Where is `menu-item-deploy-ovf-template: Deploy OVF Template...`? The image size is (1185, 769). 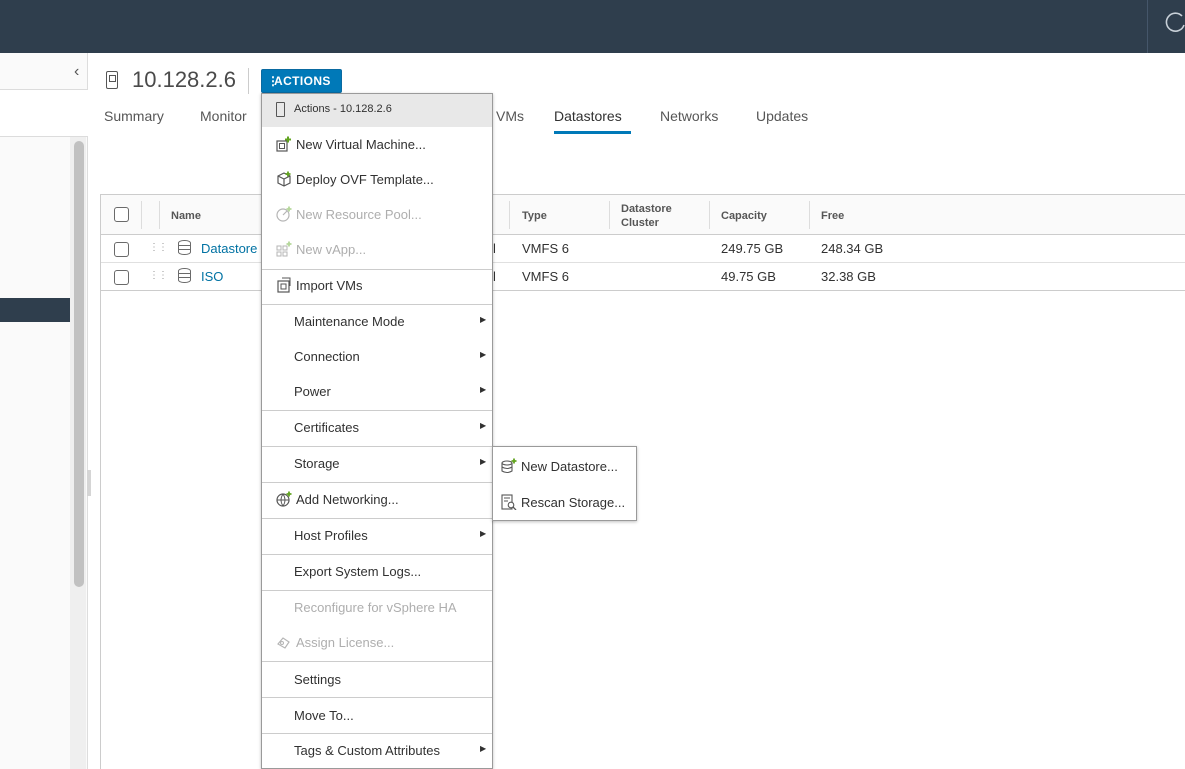
menu-item-deploy-ovf-template: Deploy OVF Template... is located at coordinates (377, 179).